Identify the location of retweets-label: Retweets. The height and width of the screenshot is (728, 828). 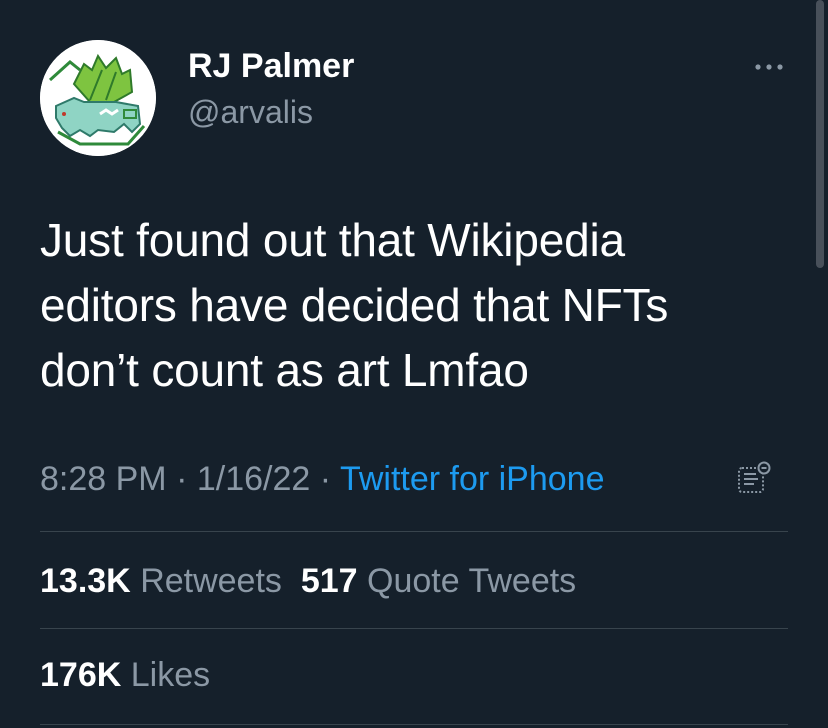
(211, 581).